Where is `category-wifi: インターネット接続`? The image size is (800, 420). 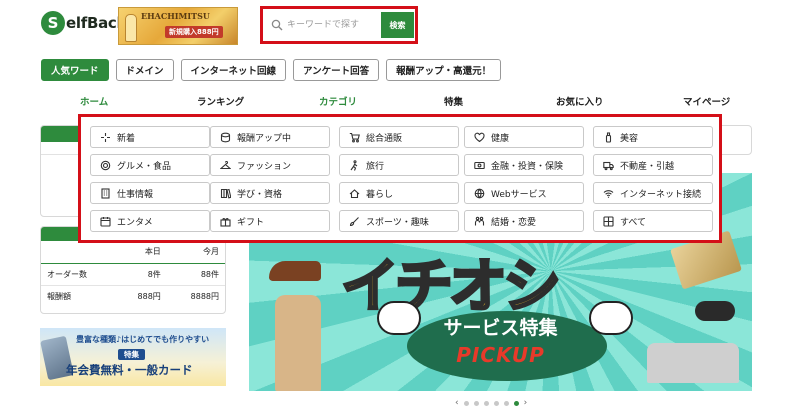
category-wifi: インターネット接続 is located at coordinates (653, 193).